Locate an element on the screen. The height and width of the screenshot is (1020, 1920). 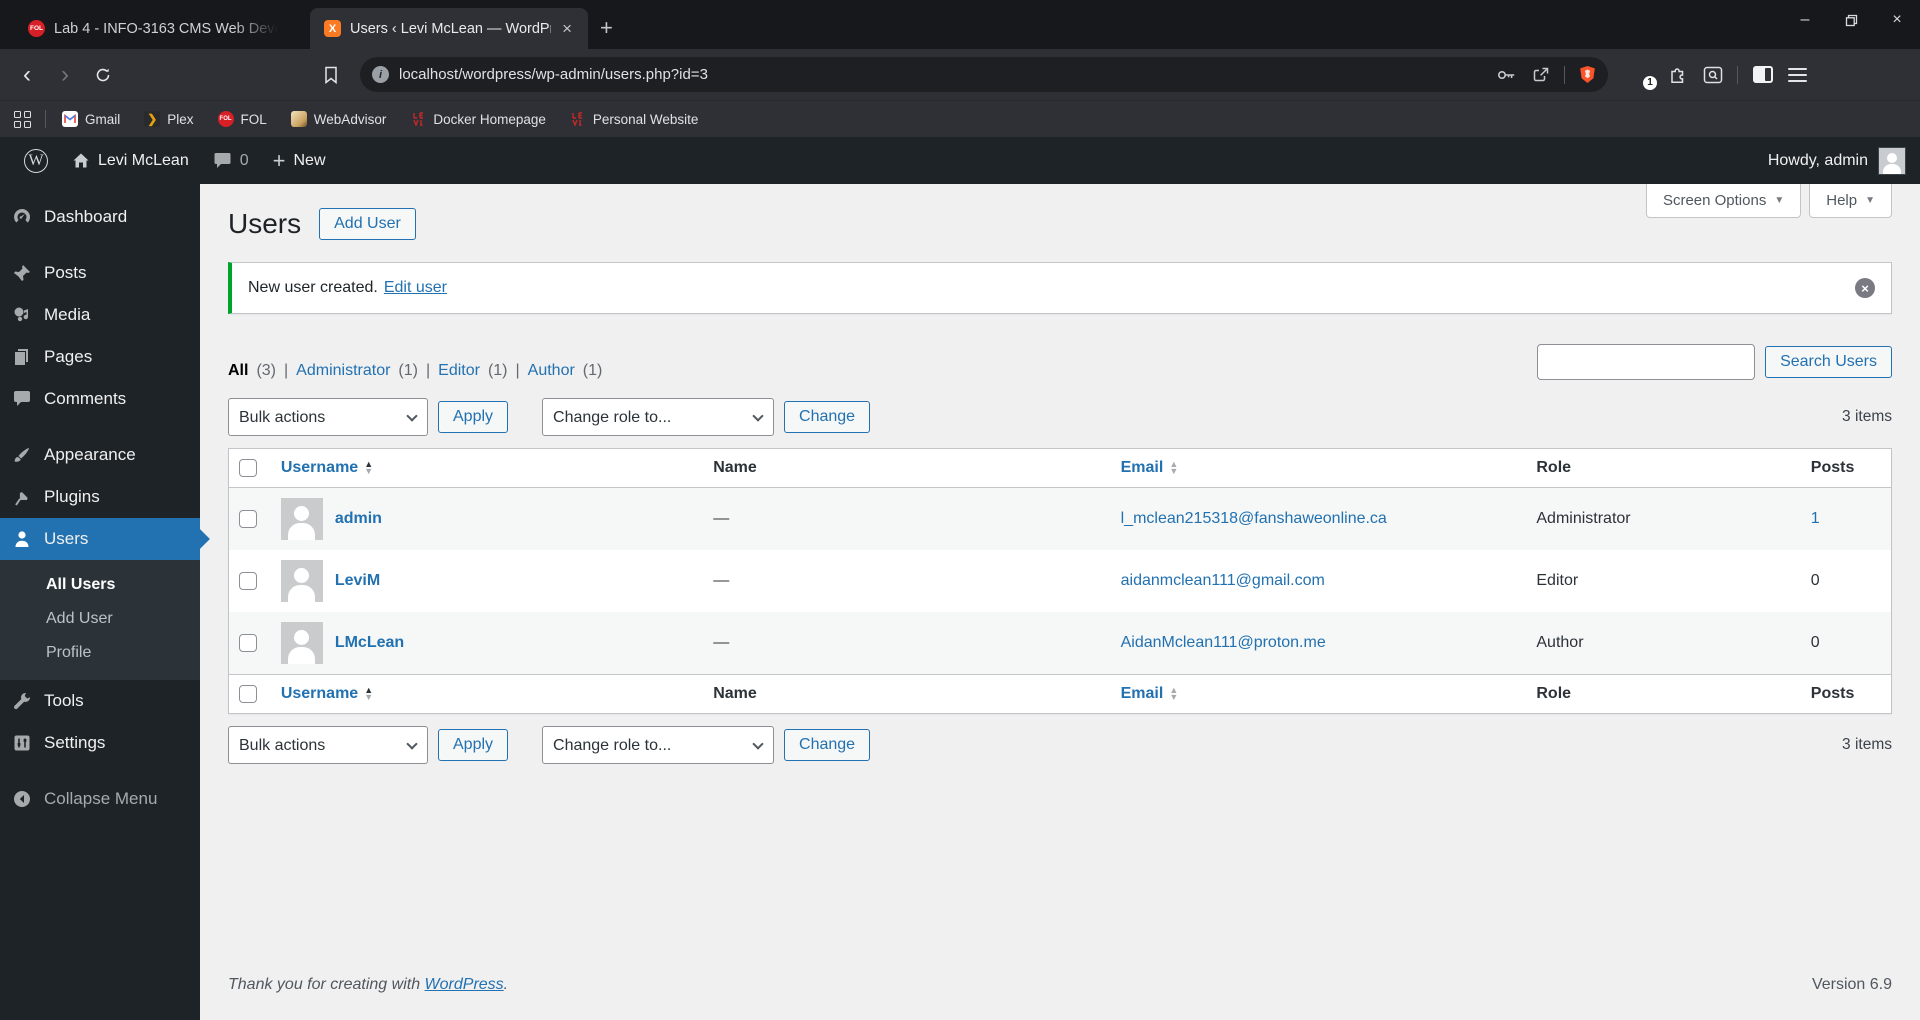
submenu-add-user: Add User is located at coordinates (100, 619).